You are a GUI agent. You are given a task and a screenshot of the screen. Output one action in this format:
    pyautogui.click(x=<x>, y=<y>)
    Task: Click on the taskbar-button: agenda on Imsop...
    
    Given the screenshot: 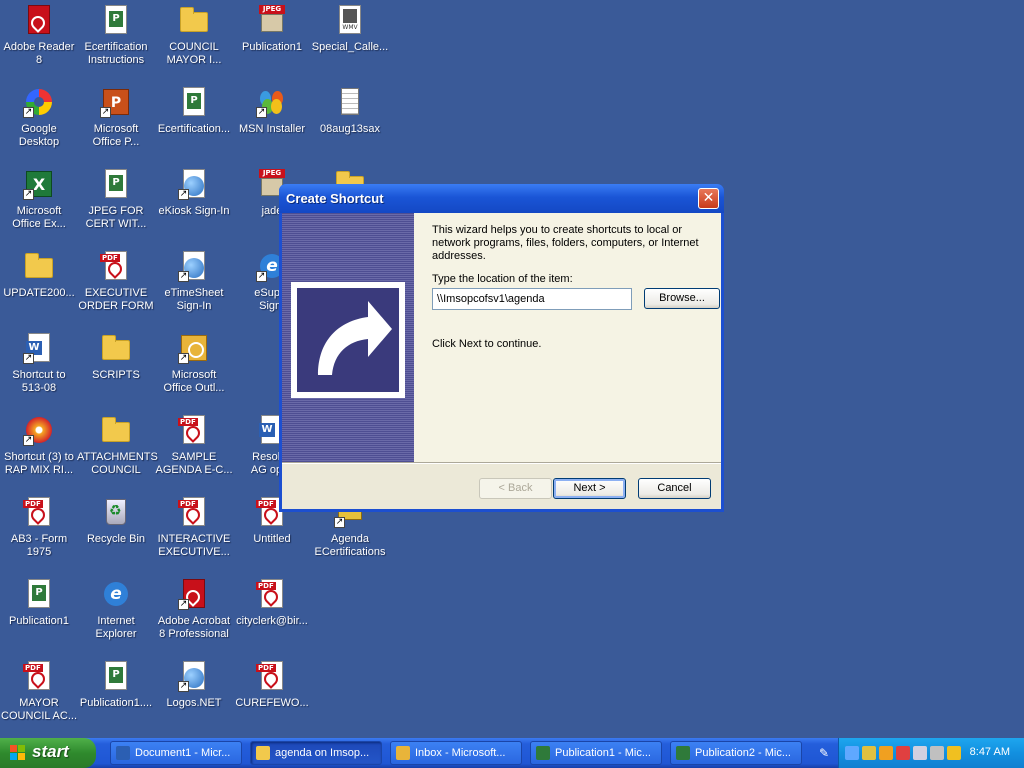 What is the action you would take?
    pyautogui.click(x=316, y=753)
    